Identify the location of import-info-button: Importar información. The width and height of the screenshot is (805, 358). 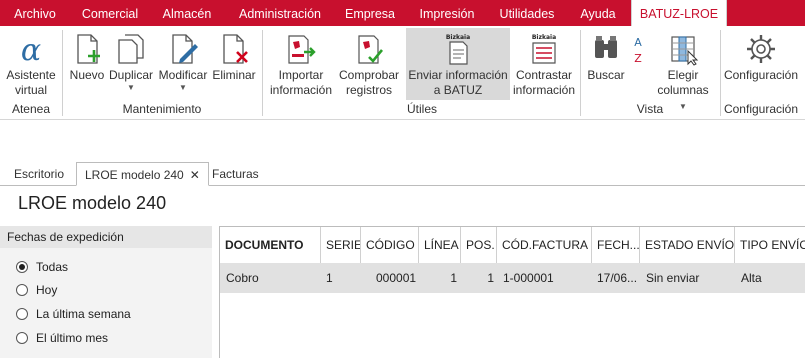
(301, 64).